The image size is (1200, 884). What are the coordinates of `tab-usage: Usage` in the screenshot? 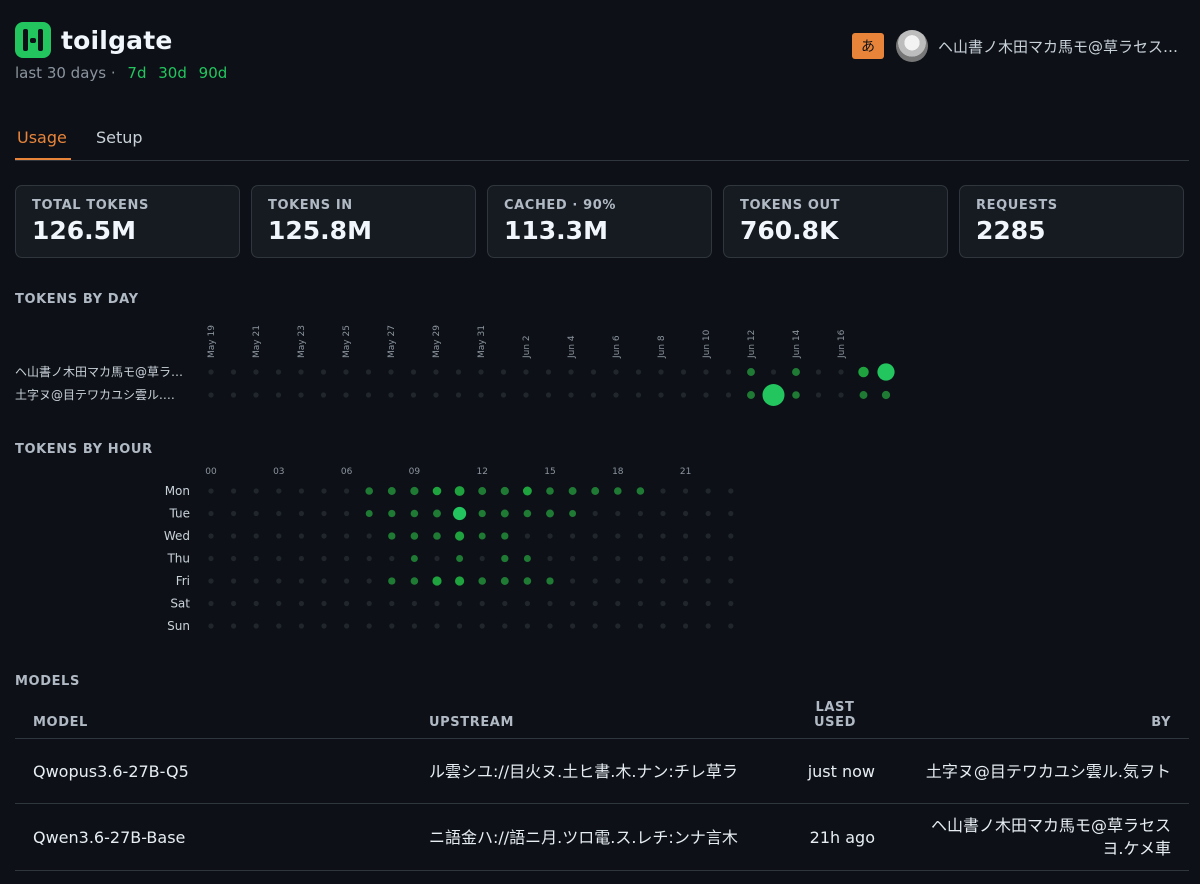 It's located at (43, 144).